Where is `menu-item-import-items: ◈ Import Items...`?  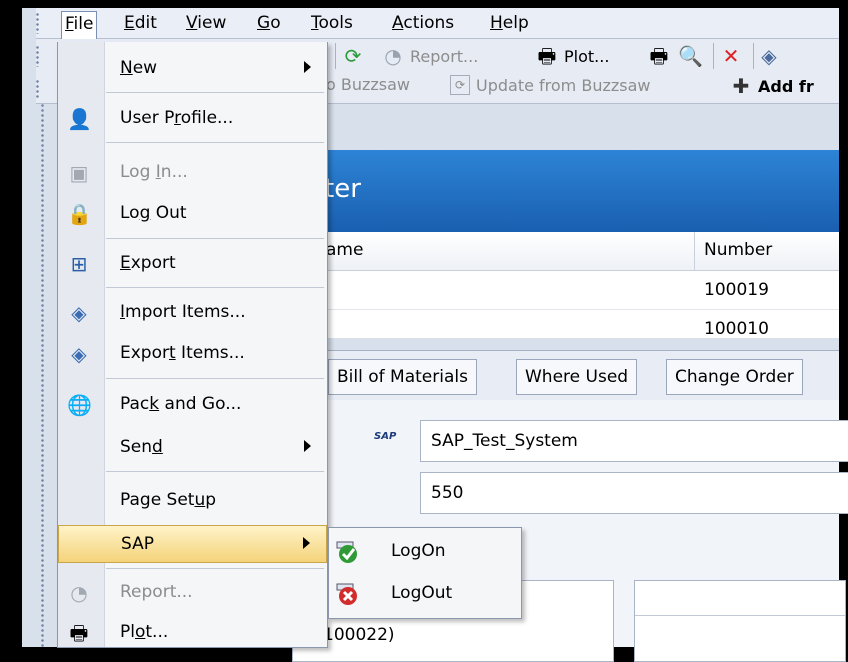 menu-item-import-items: ◈ Import Items... is located at coordinates (192, 313).